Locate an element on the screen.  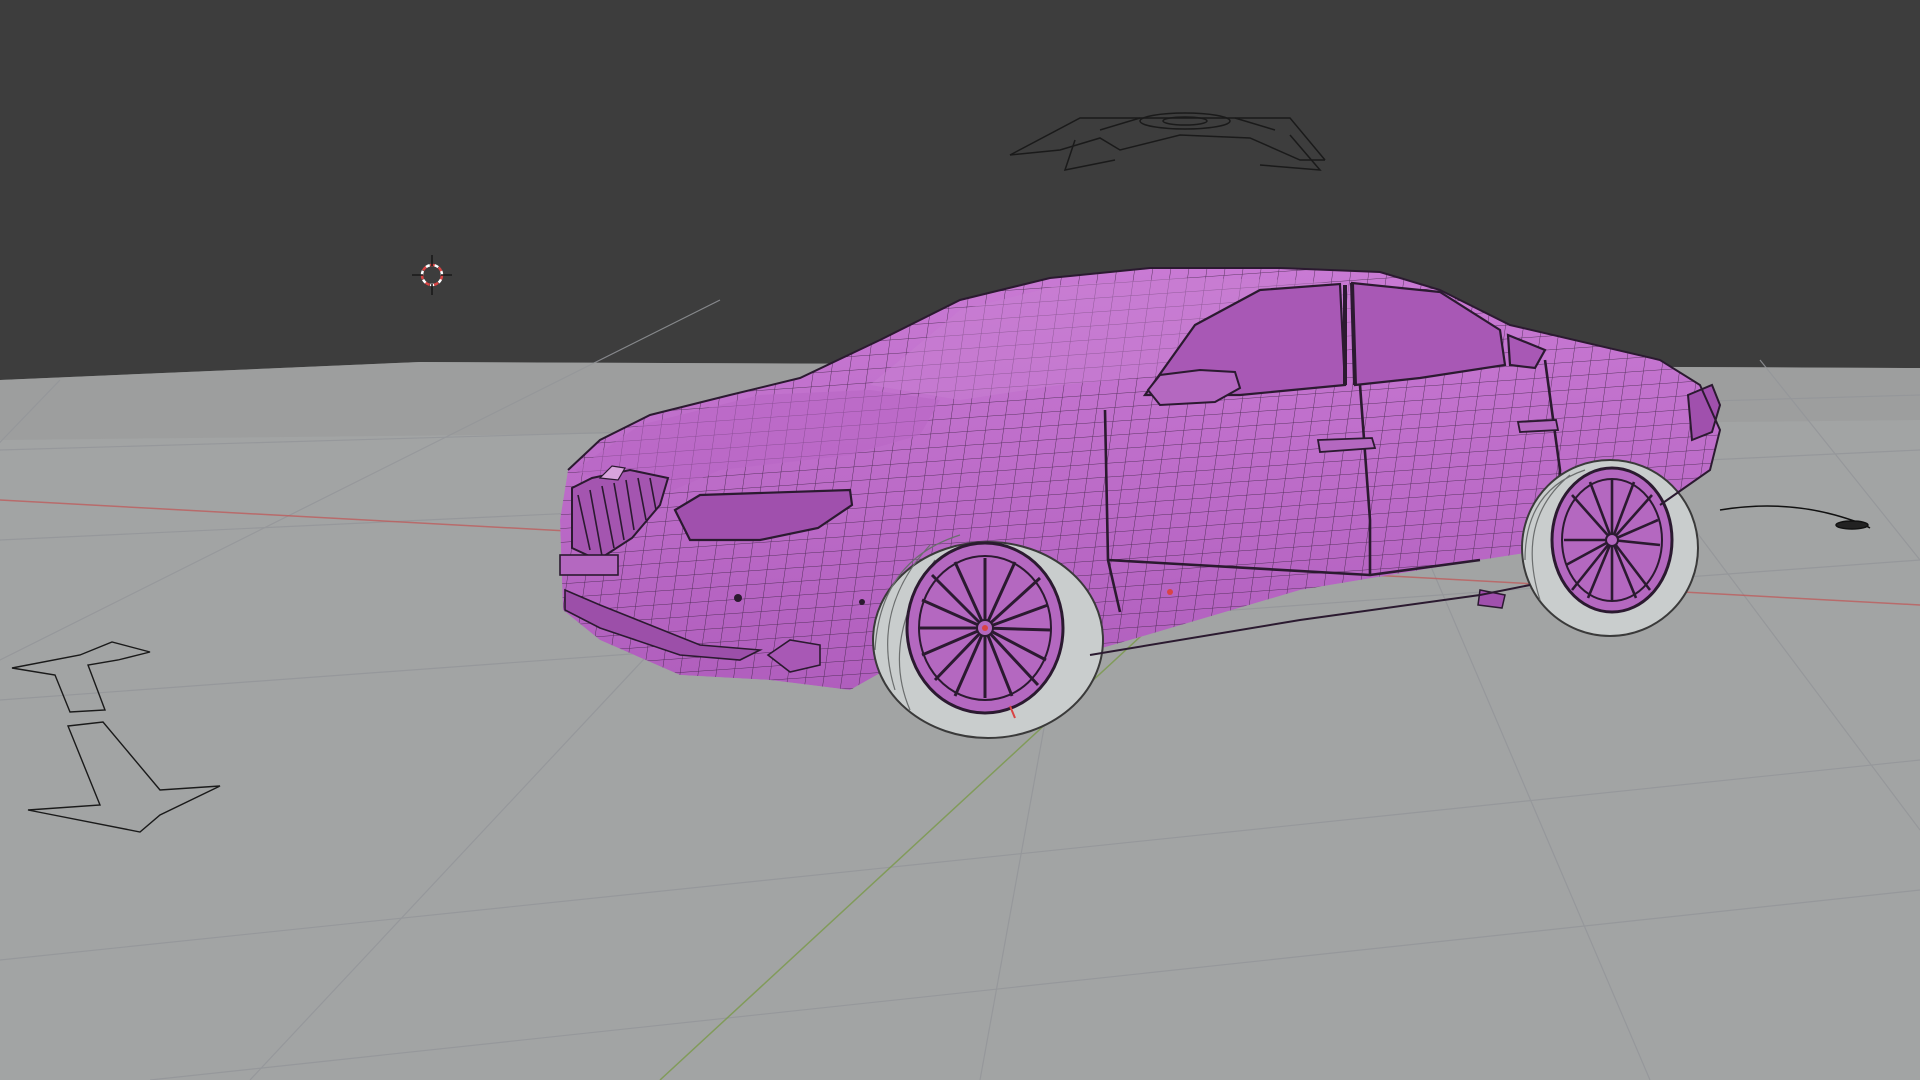
car-vertex-marker is located at coordinates (1170, 592).